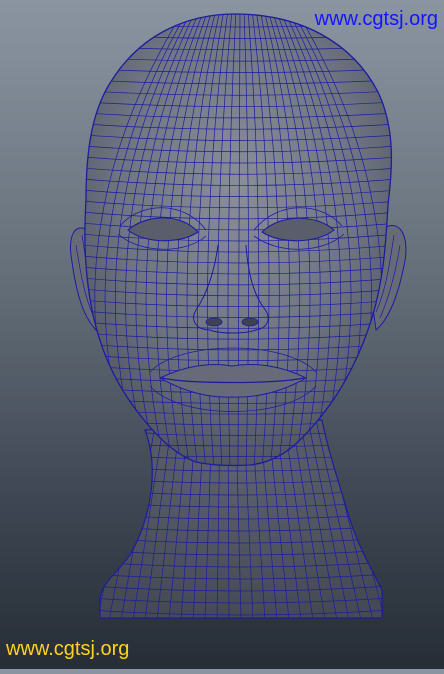  What do you see at coordinates (68, 649) in the screenshot?
I see `watermark-bottom: www.cgtsj.org` at bounding box center [68, 649].